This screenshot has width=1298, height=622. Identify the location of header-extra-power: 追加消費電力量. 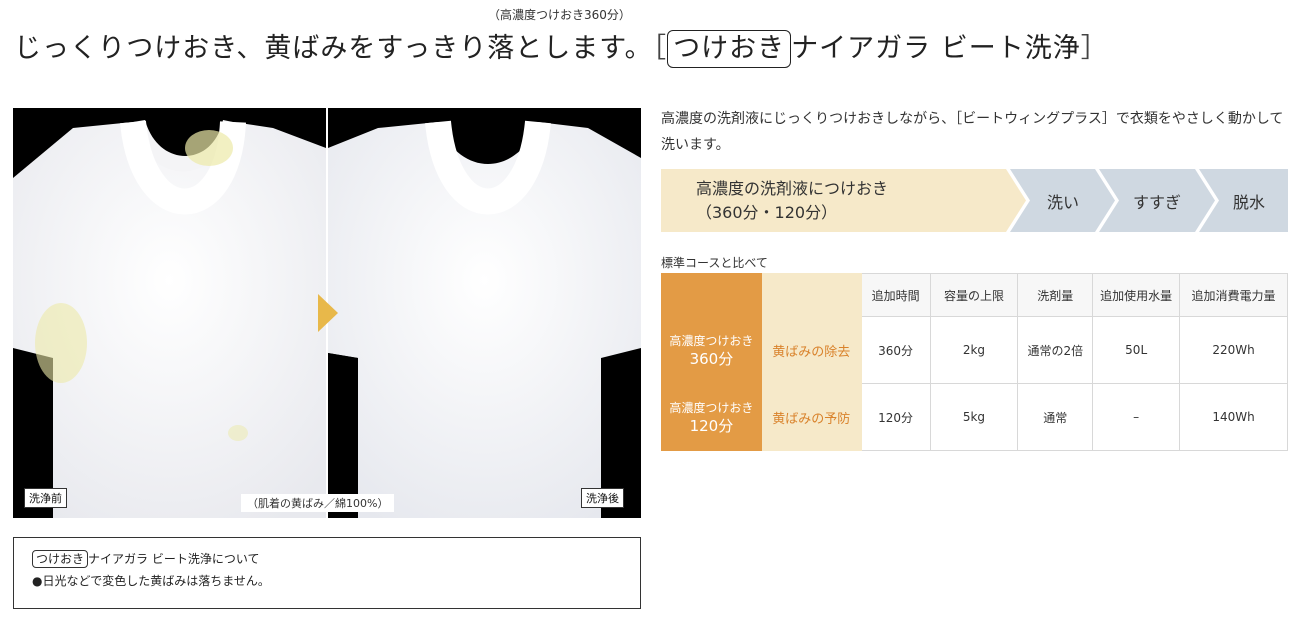
(1233, 295).